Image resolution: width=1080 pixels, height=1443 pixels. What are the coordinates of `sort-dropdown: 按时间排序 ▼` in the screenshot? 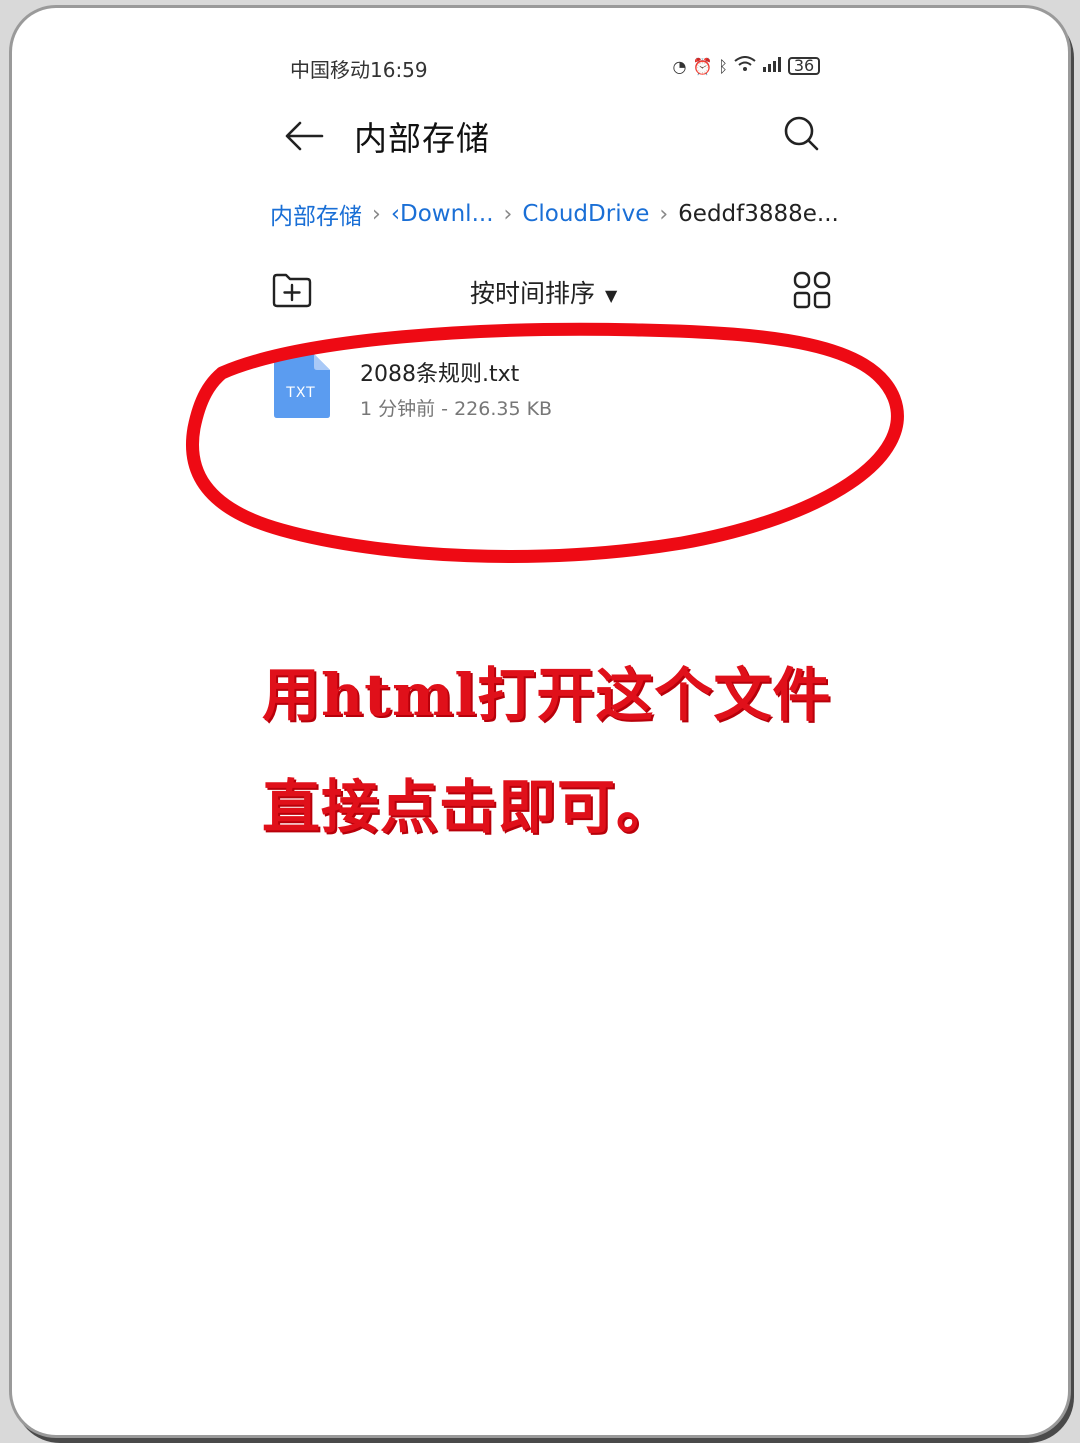 It's located at (543, 292).